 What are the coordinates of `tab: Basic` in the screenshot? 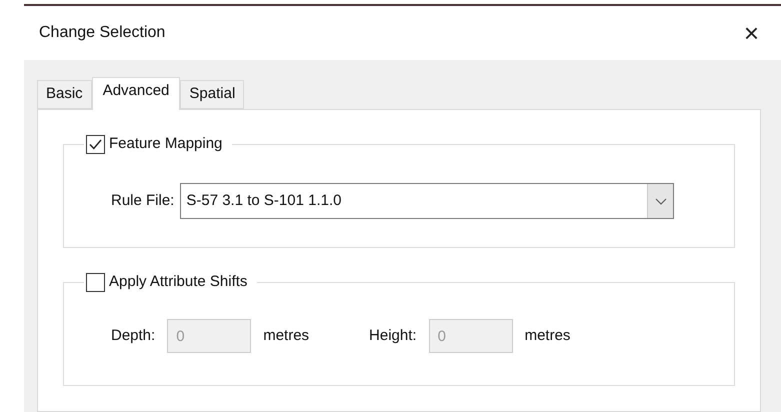 It's located at (64, 94).